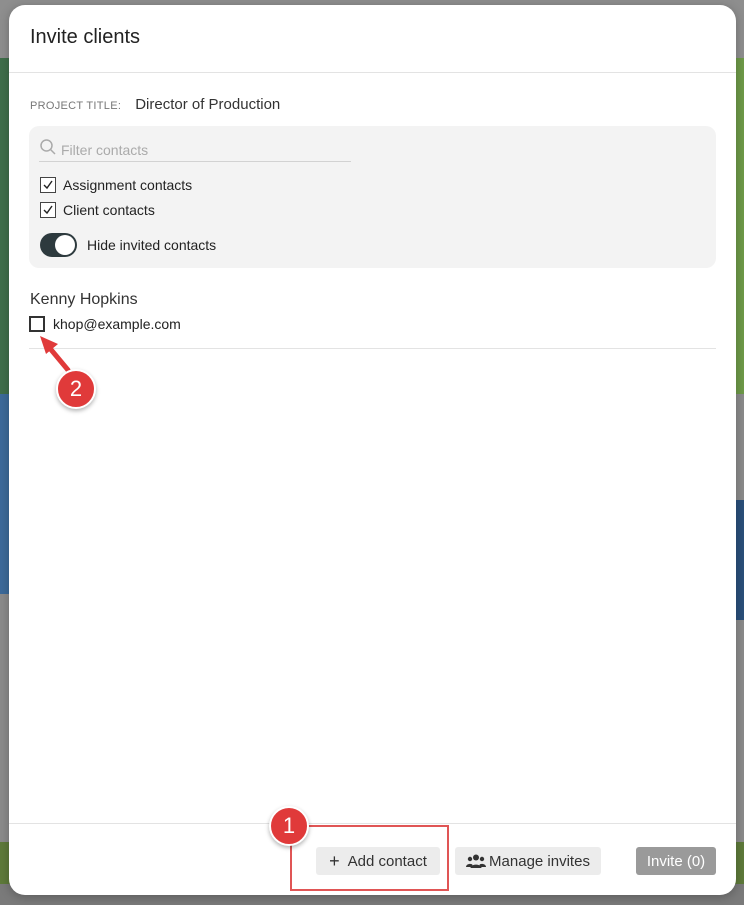 The height and width of the screenshot is (905, 744). I want to click on assignment-contacts-checkbox, so click(48, 185).